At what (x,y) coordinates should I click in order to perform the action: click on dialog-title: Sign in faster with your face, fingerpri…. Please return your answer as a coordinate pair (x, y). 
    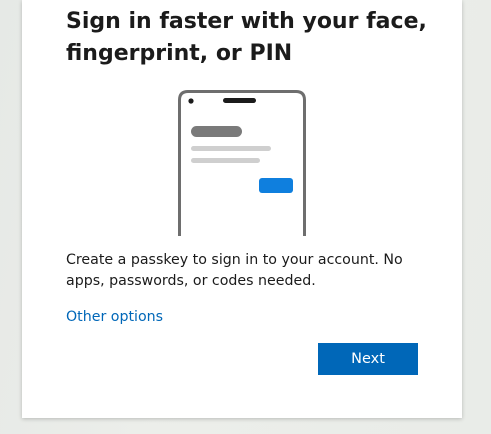
    Looking at the image, I should click on (246, 37).